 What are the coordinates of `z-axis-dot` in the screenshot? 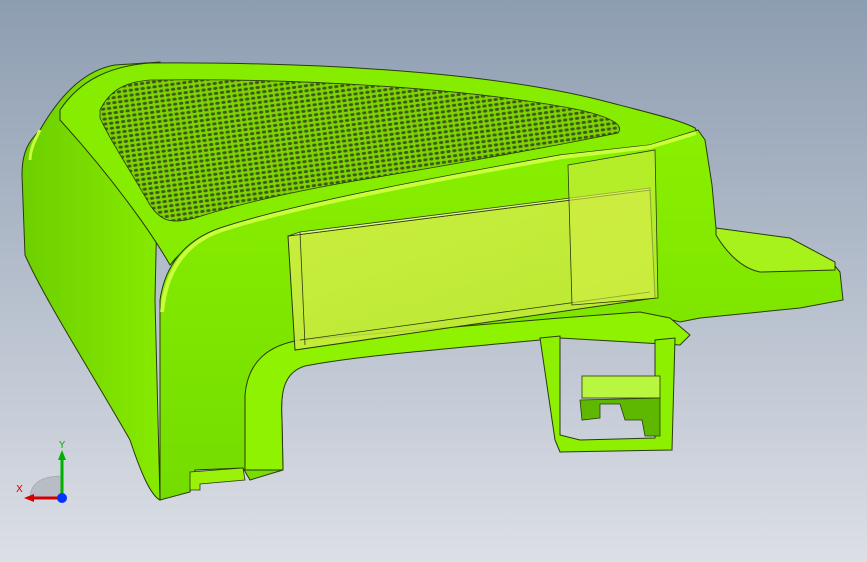 It's located at (62, 498).